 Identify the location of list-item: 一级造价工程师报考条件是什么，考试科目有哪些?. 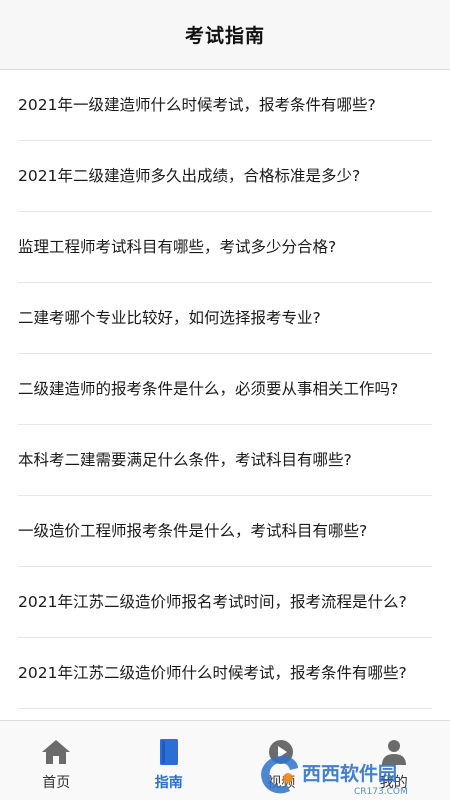
(225, 531).